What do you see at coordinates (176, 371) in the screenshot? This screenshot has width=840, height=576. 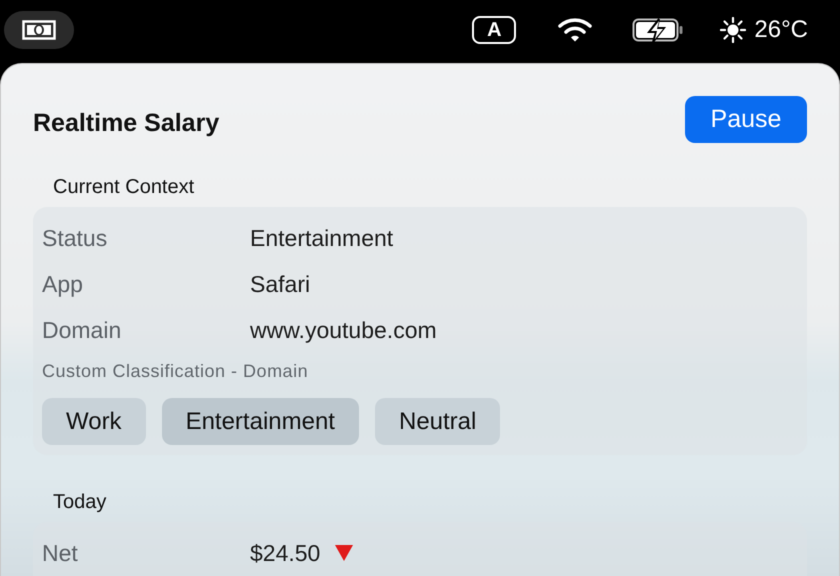 I see `classification-label: Custom Classification - Domain` at bounding box center [176, 371].